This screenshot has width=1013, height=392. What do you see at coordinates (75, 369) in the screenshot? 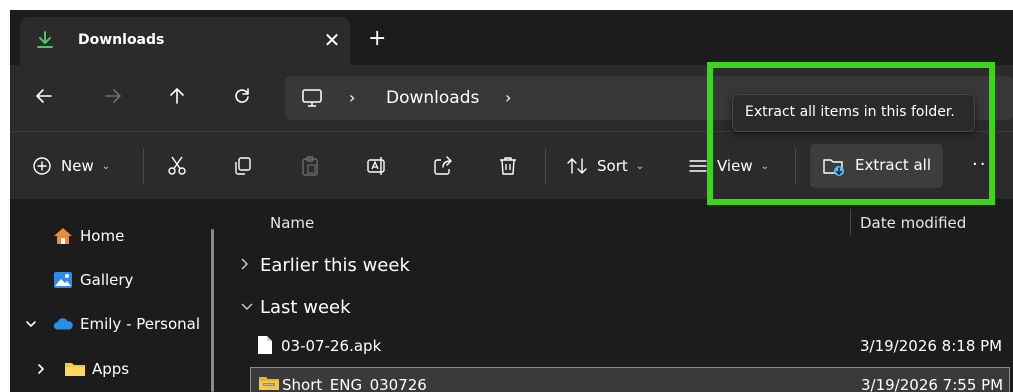
I see `folder-icon` at bounding box center [75, 369].